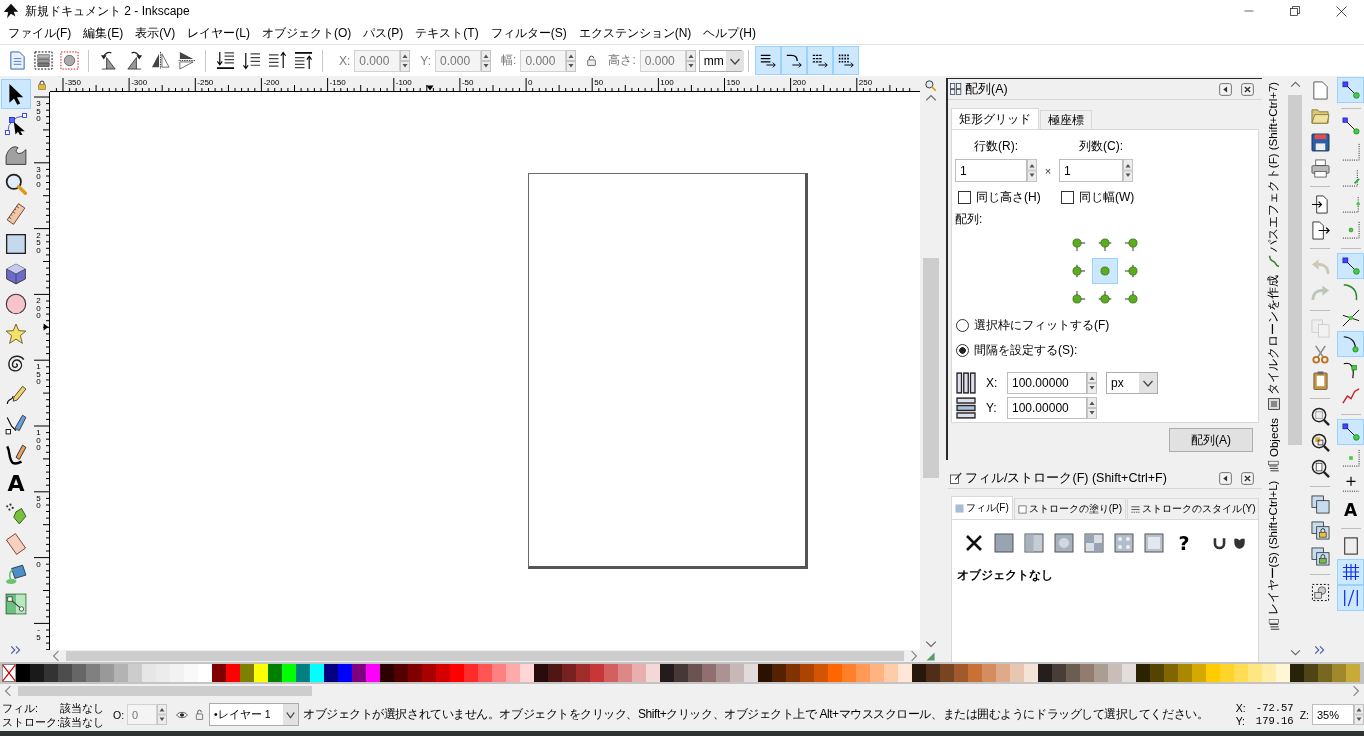 The height and width of the screenshot is (736, 1364). Describe the element at coordinates (1094, 543) in the screenshot. I see `checker-square-icon` at that location.